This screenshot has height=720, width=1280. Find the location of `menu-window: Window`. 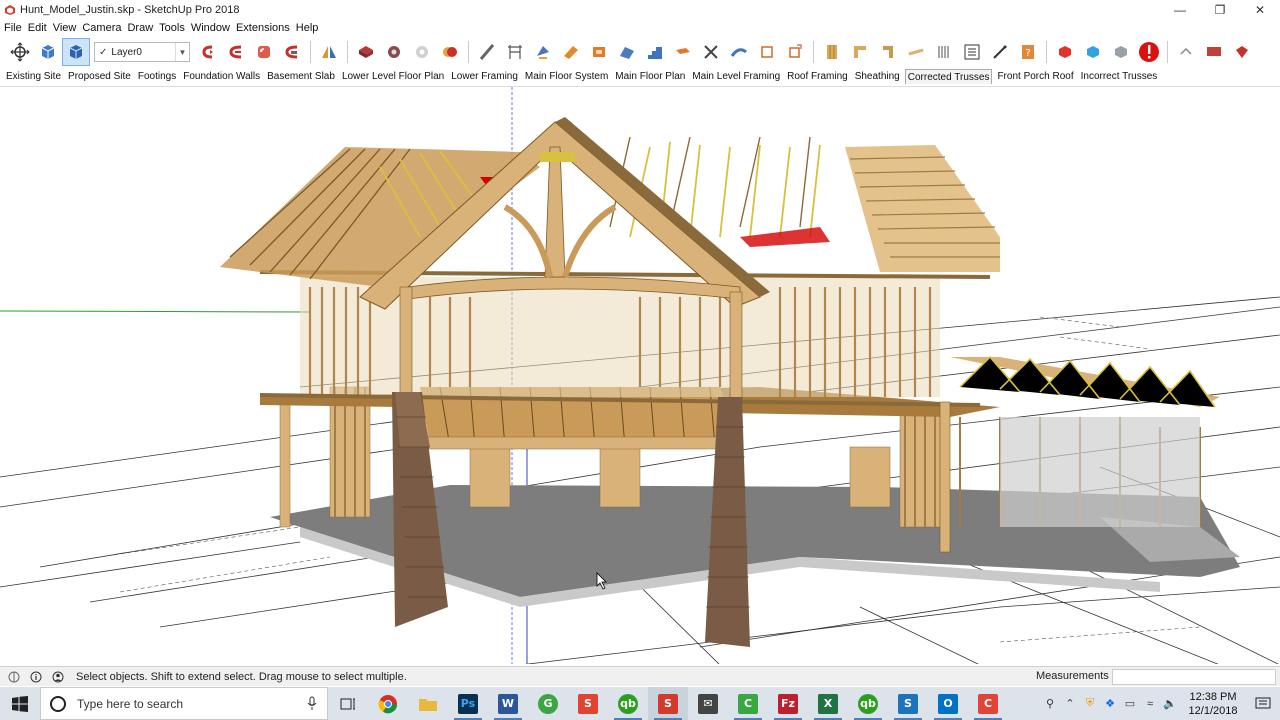

menu-window: Window is located at coordinates (213, 28).